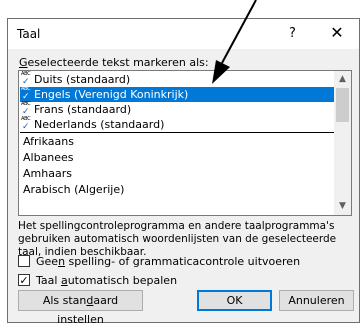 Image resolution: width=362 pixels, height=329 pixels. Describe the element at coordinates (82, 79) in the screenshot. I see `language-label: Duits (standaard)` at that location.